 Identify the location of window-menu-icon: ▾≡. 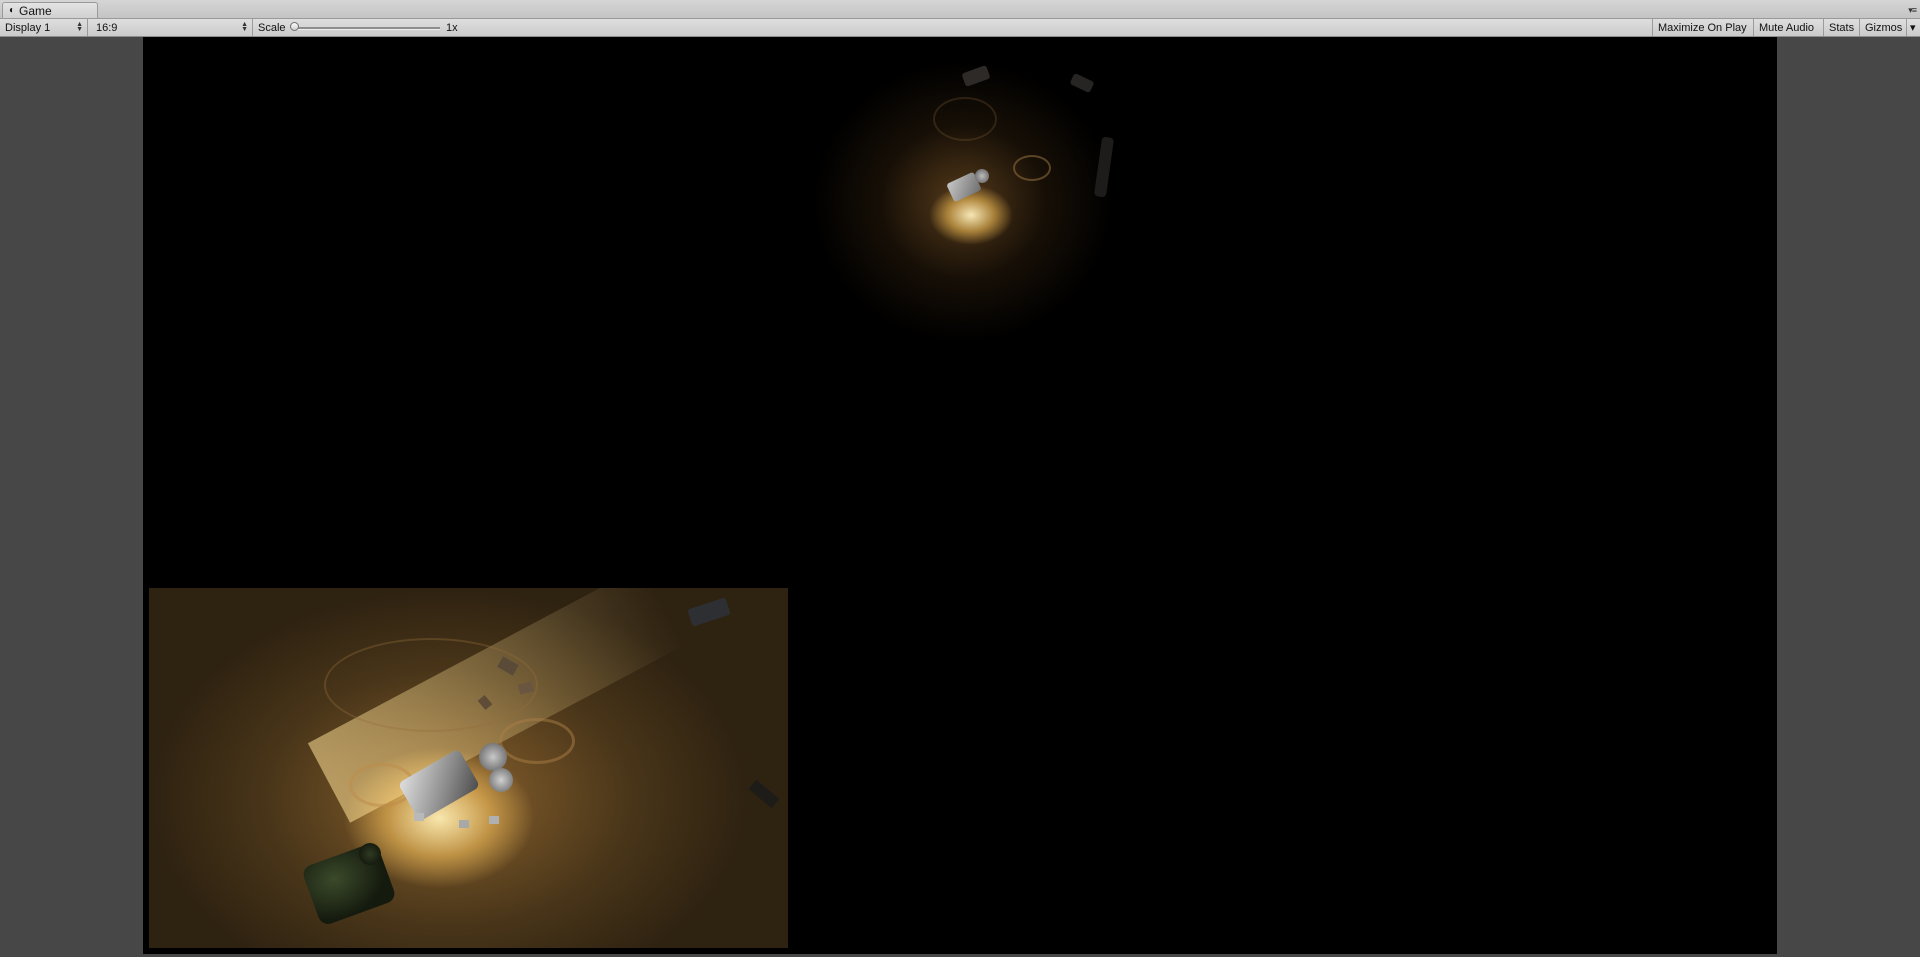
(1912, 10).